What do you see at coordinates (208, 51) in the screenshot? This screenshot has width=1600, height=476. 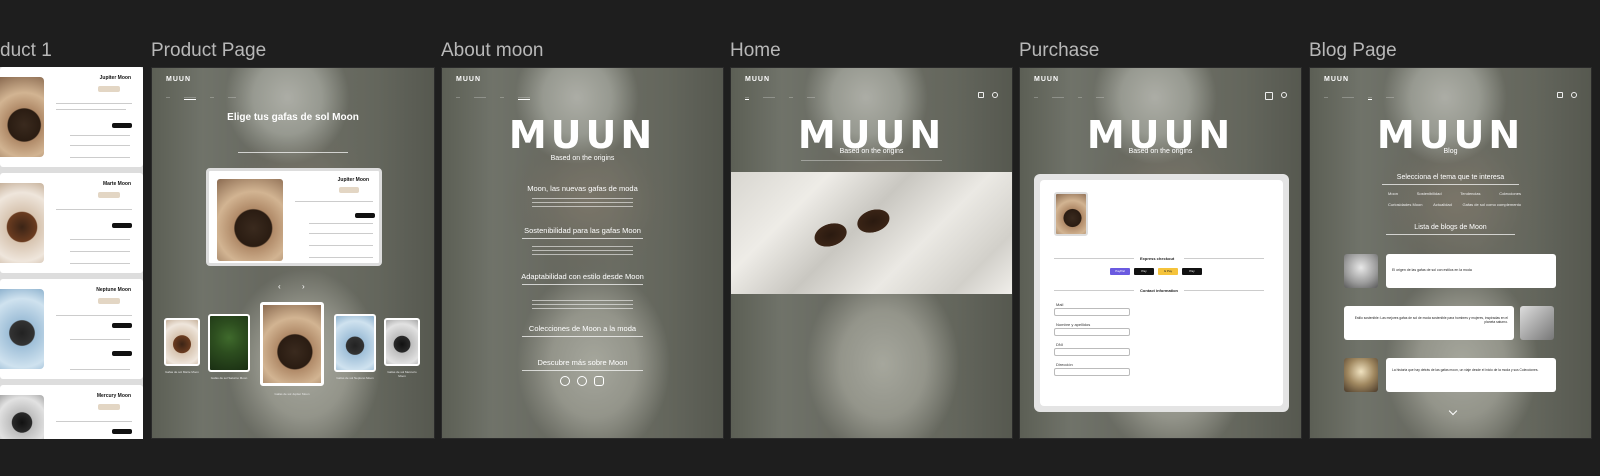 I see `frame-label-product-page: Product Page` at bounding box center [208, 51].